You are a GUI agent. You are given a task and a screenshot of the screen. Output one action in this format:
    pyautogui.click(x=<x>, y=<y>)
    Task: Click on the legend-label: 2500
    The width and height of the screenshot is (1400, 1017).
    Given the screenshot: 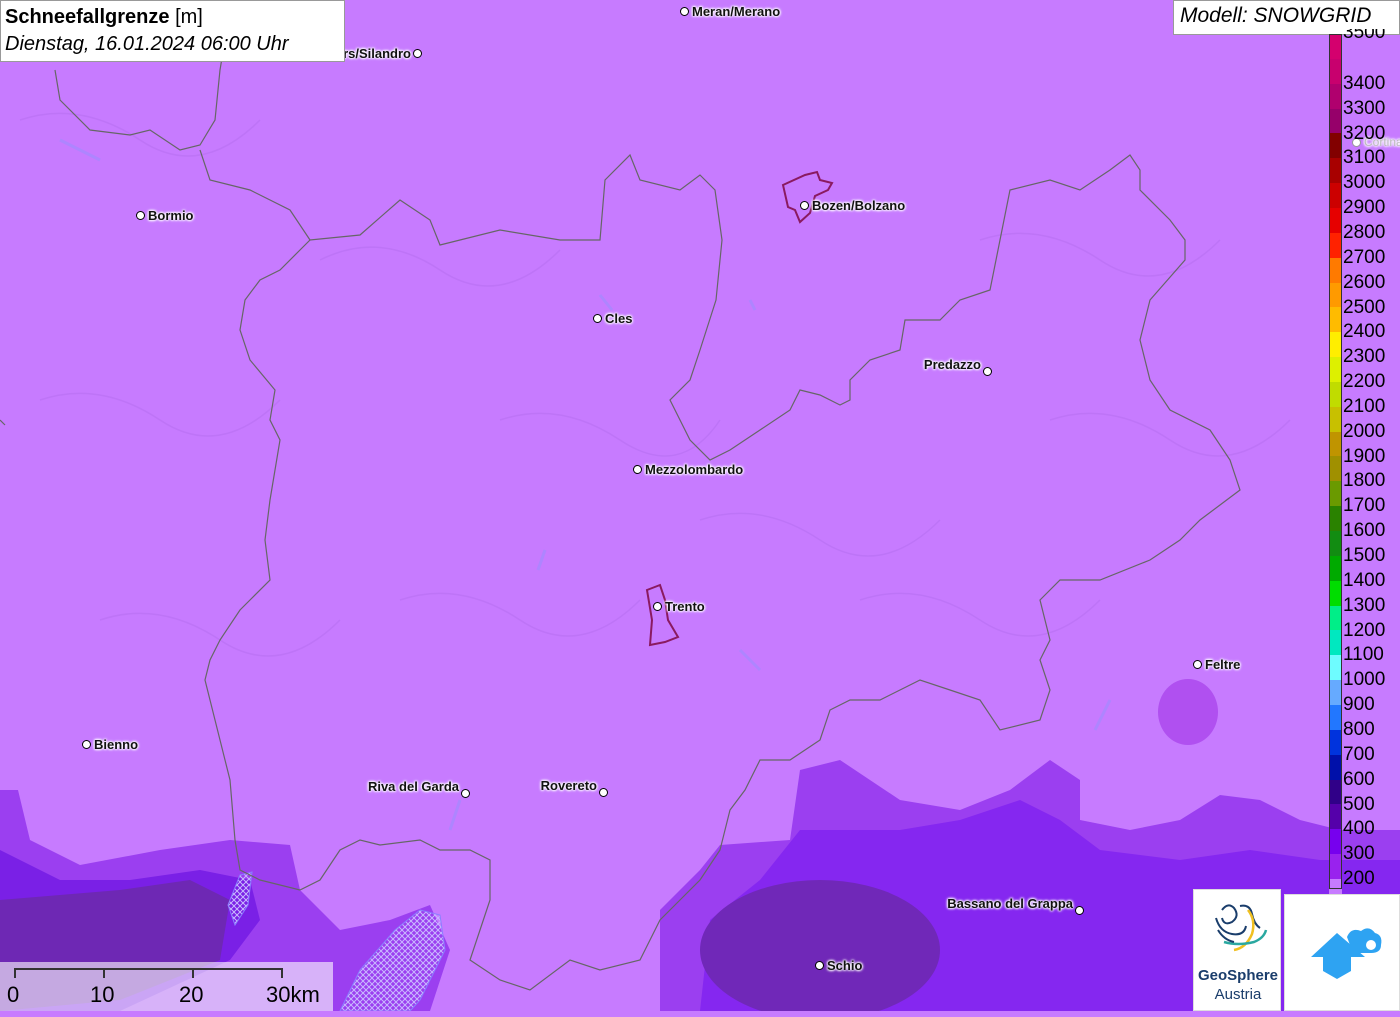 What is the action you would take?
    pyautogui.click(x=1364, y=307)
    